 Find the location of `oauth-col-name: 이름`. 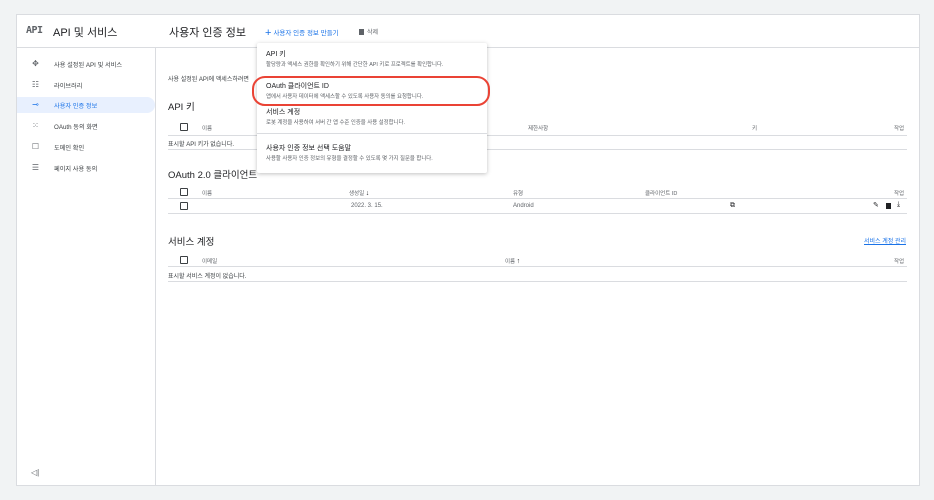

oauth-col-name: 이름 is located at coordinates (207, 194).